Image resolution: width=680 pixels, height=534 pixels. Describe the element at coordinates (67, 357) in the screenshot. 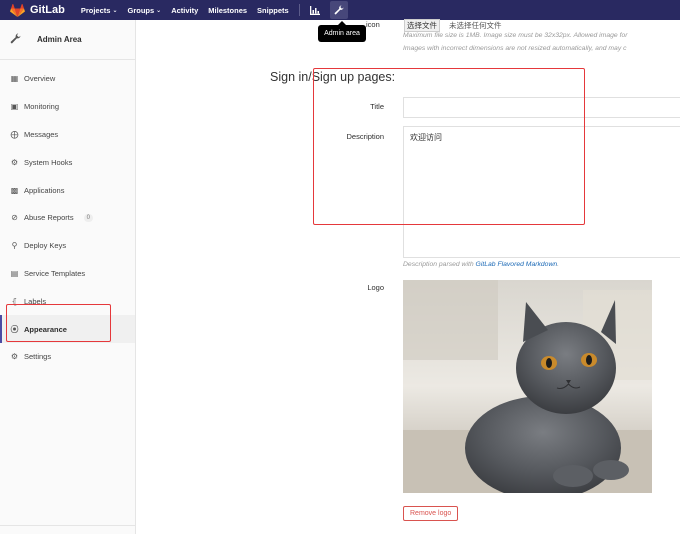

I see `sidebar-item-settings: ⚙ Settings` at that location.